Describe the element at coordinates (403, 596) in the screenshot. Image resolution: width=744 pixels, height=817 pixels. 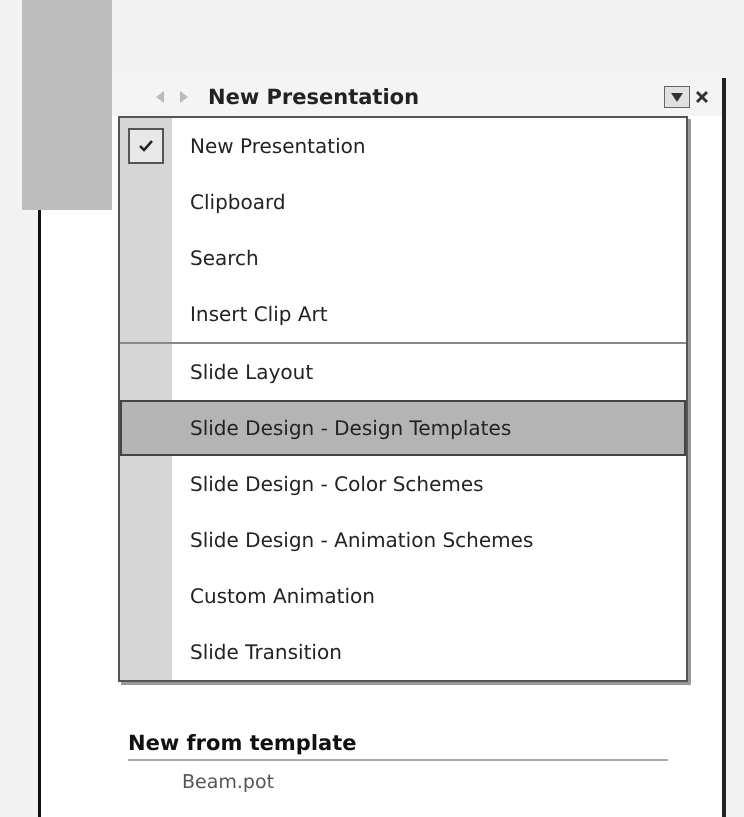
I see `menu-item: Custom Animation` at that location.